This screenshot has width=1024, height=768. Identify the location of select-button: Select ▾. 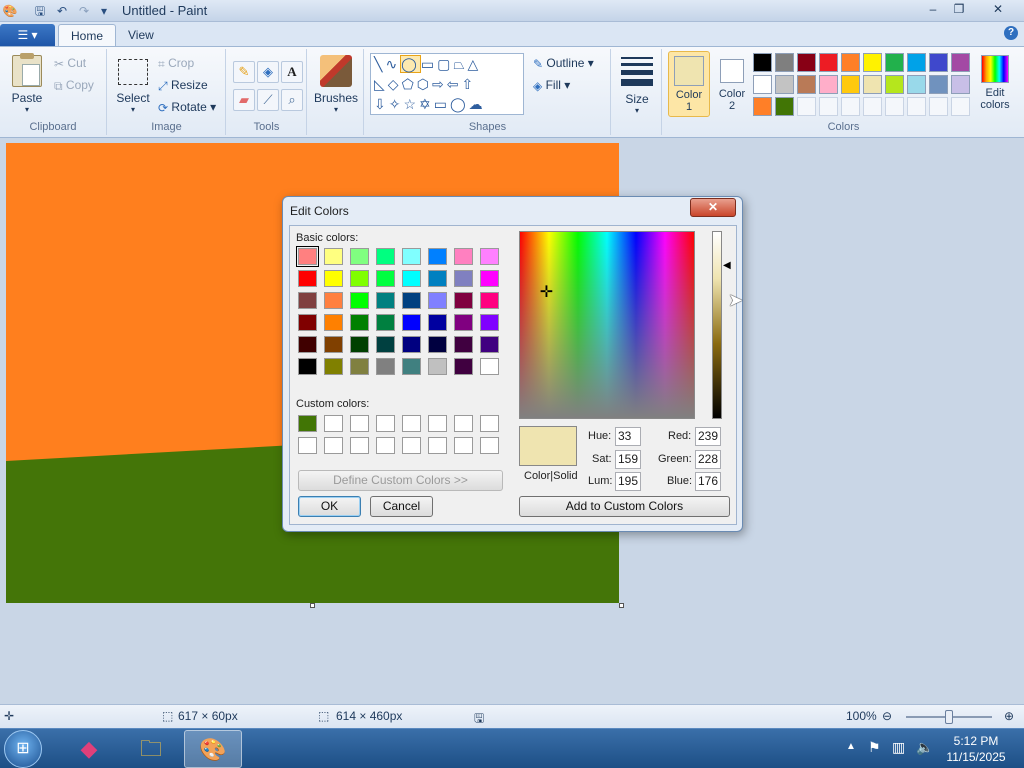
(133, 85).